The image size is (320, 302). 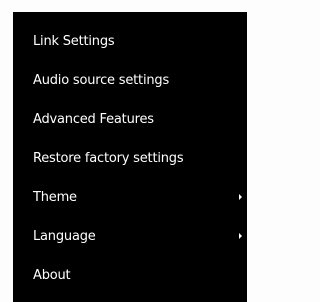 I want to click on menu-item-label: Advanced Features, so click(x=93, y=119).